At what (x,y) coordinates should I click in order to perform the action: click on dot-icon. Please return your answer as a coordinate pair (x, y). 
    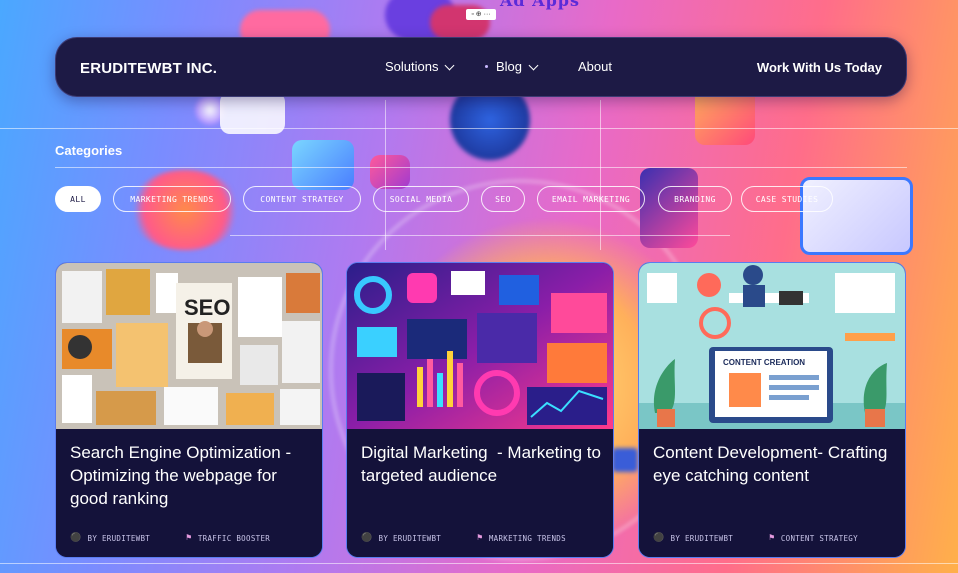
    Looking at the image, I should click on (486, 66).